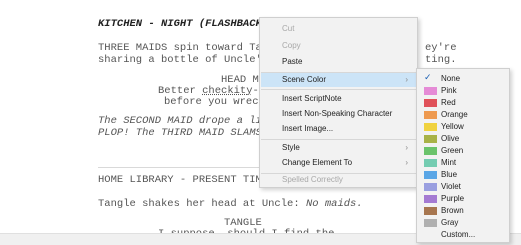 Image resolution: width=521 pixels, height=245 pixels. I want to click on menu-item-label: Scene Color, so click(304, 79).